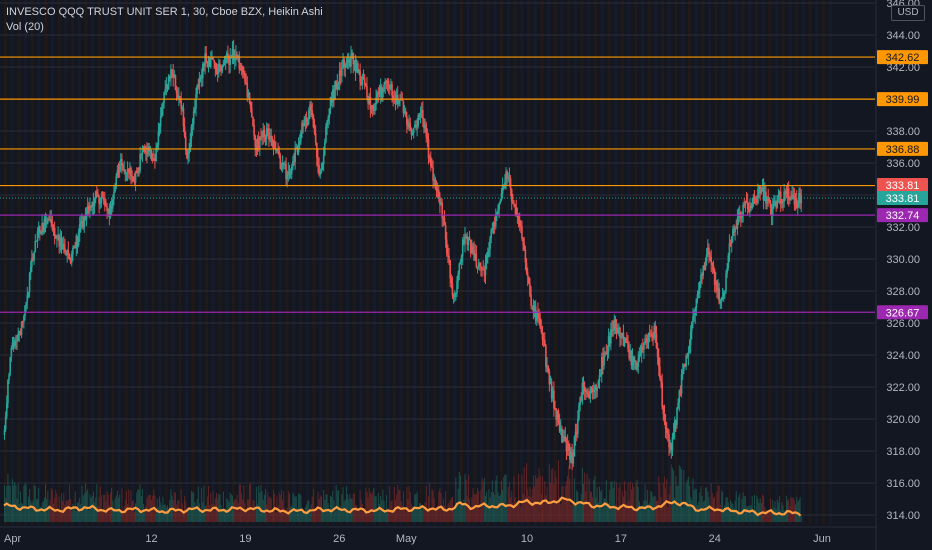  Describe the element at coordinates (164, 27) in the screenshot. I see `volume-indicator-label: Vol (20)` at that location.